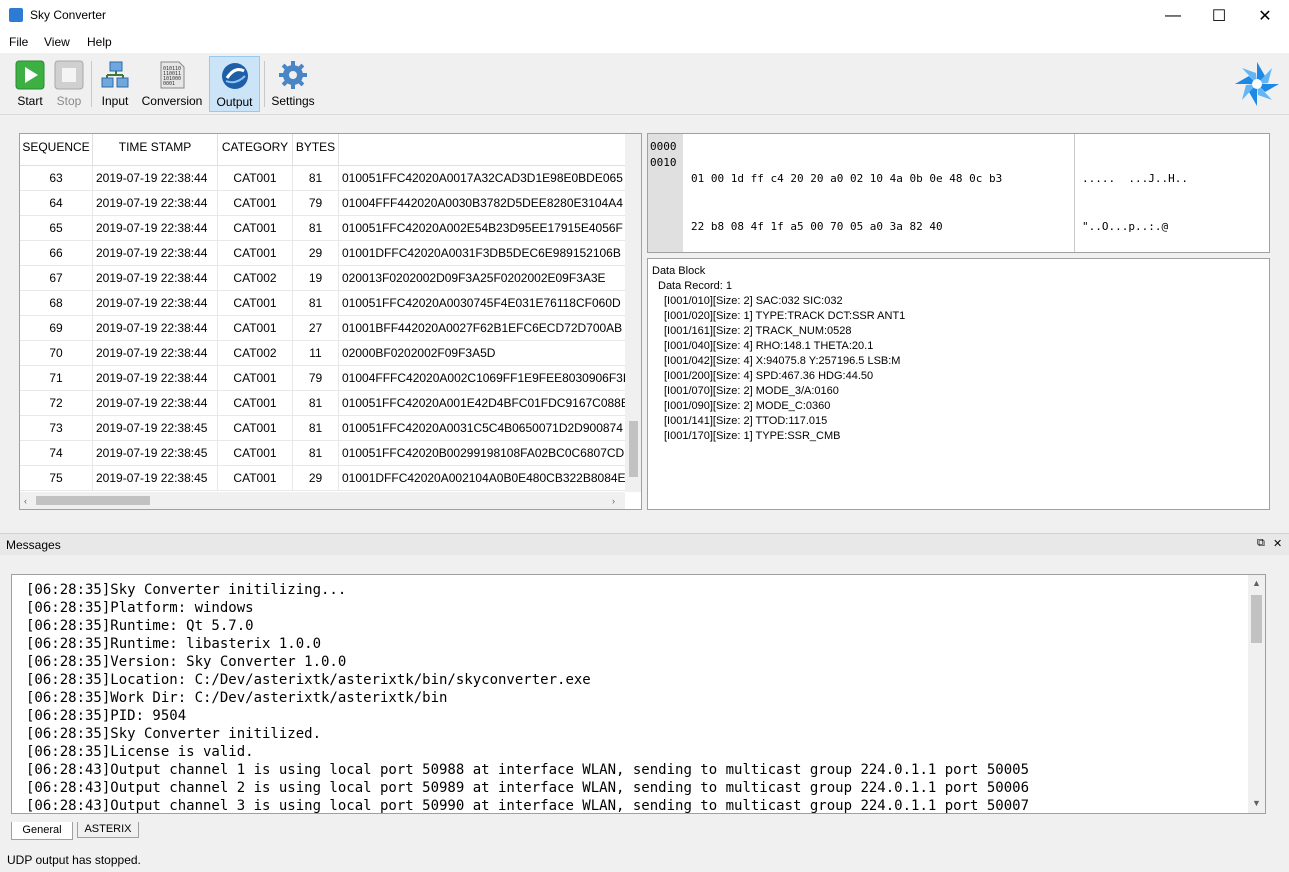 The width and height of the screenshot is (1289, 872). What do you see at coordinates (255, 150) in the screenshot?
I see `col-category: CATEGORY` at bounding box center [255, 150].